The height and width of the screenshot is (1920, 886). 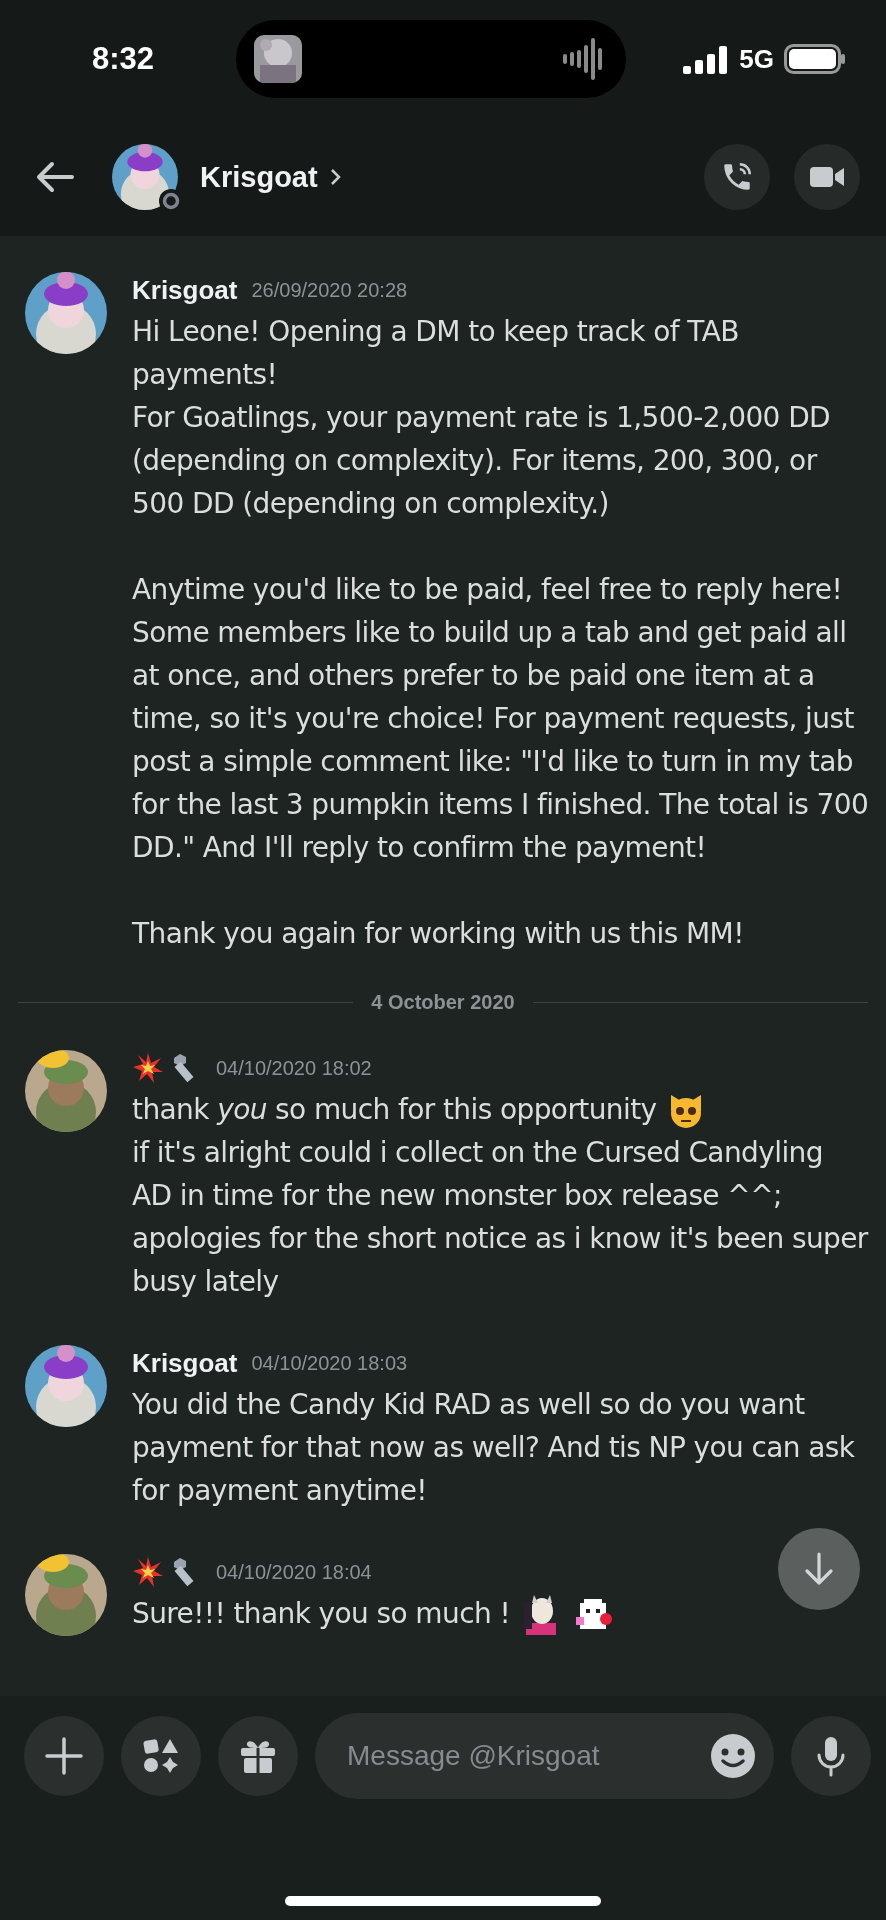 I want to click on clock: 8:32, so click(x=124, y=59).